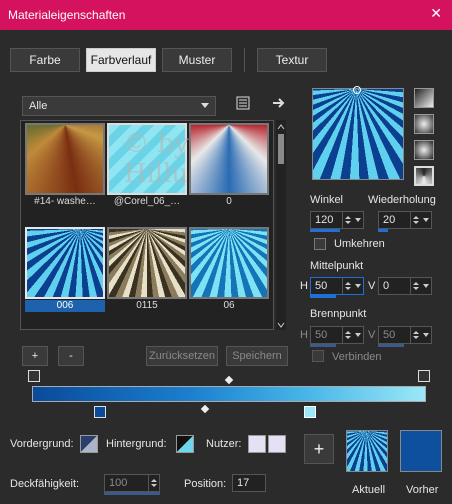  I want to click on current-label: Aktuell, so click(369, 490).